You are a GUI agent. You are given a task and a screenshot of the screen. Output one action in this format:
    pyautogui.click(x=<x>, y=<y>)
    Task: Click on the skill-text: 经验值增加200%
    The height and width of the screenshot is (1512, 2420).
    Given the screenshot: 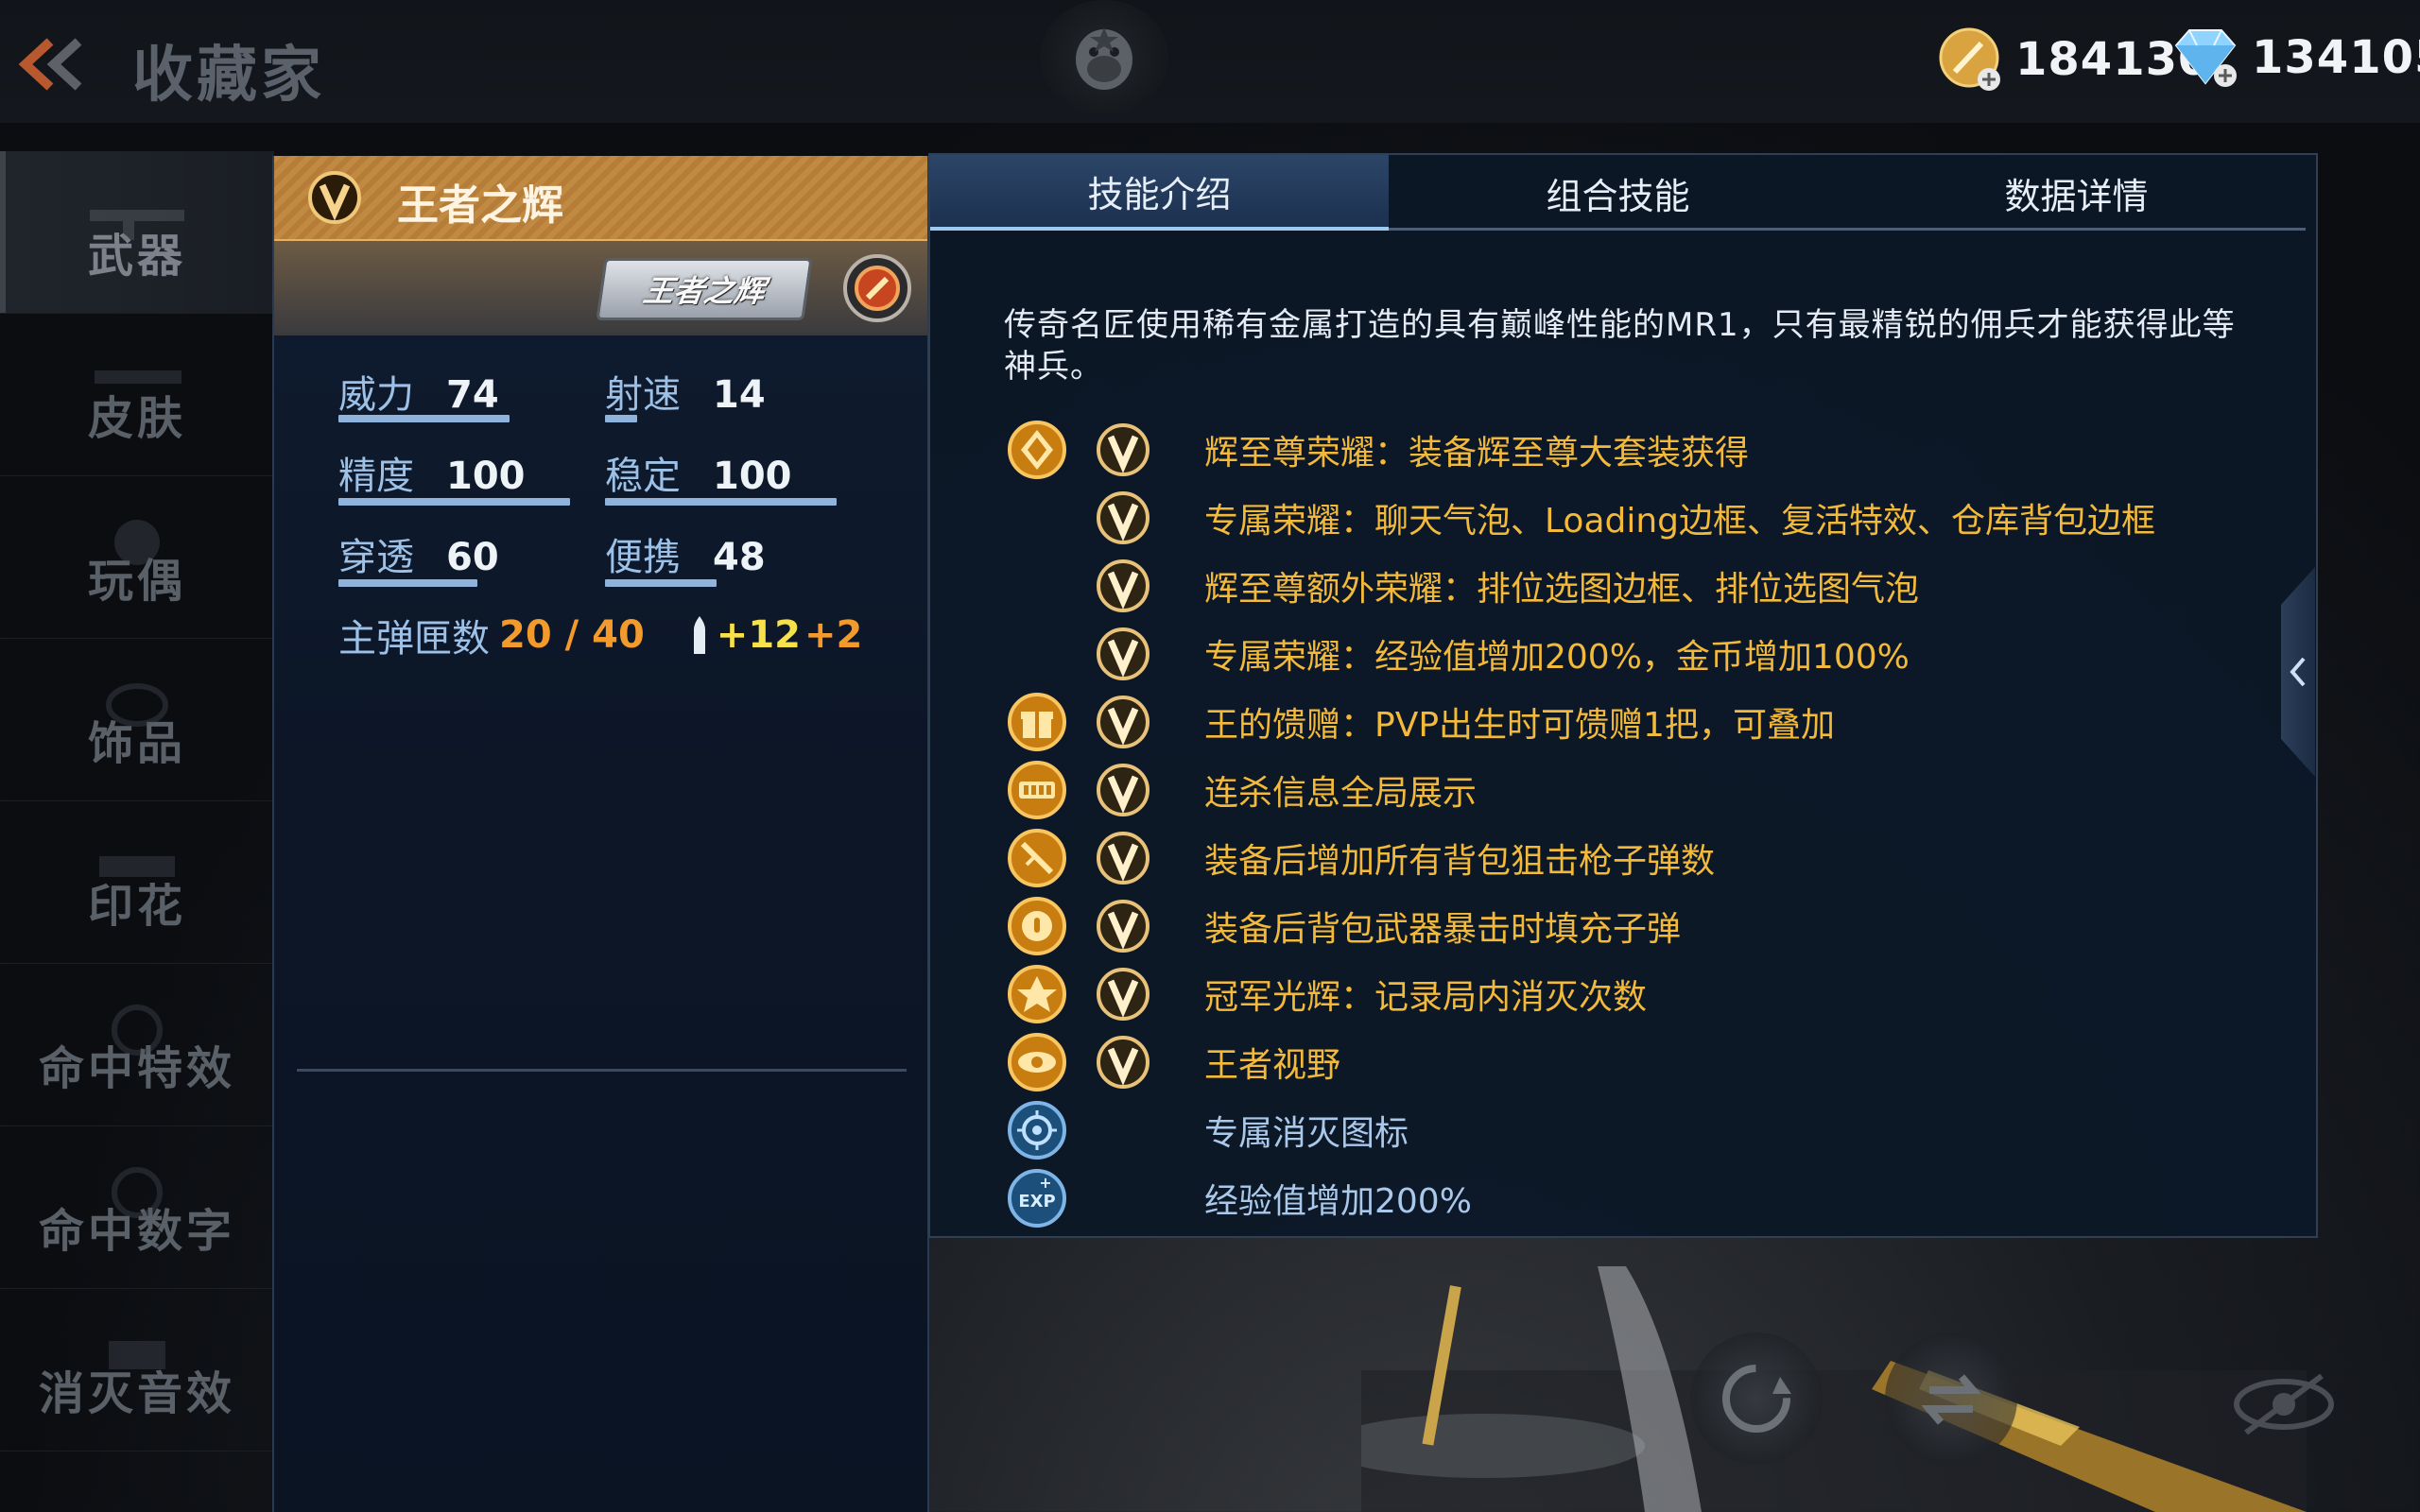 What is the action you would take?
    pyautogui.click(x=1338, y=1201)
    